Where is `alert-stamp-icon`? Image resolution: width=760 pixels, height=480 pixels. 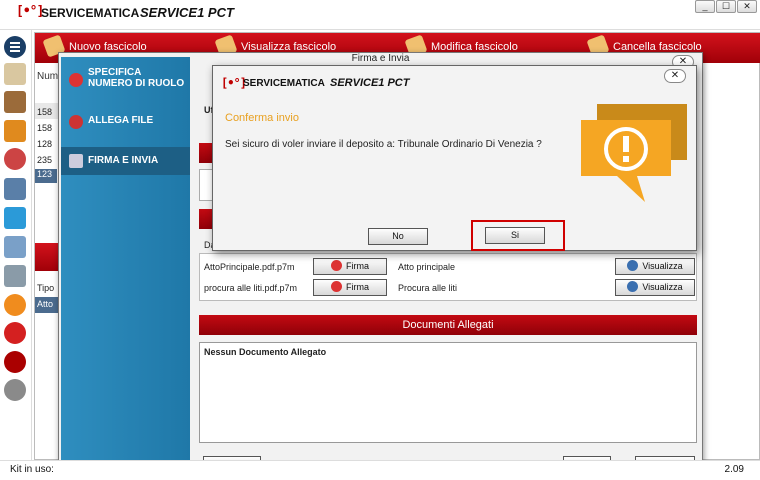 alert-stamp-icon is located at coordinates (15, 333).